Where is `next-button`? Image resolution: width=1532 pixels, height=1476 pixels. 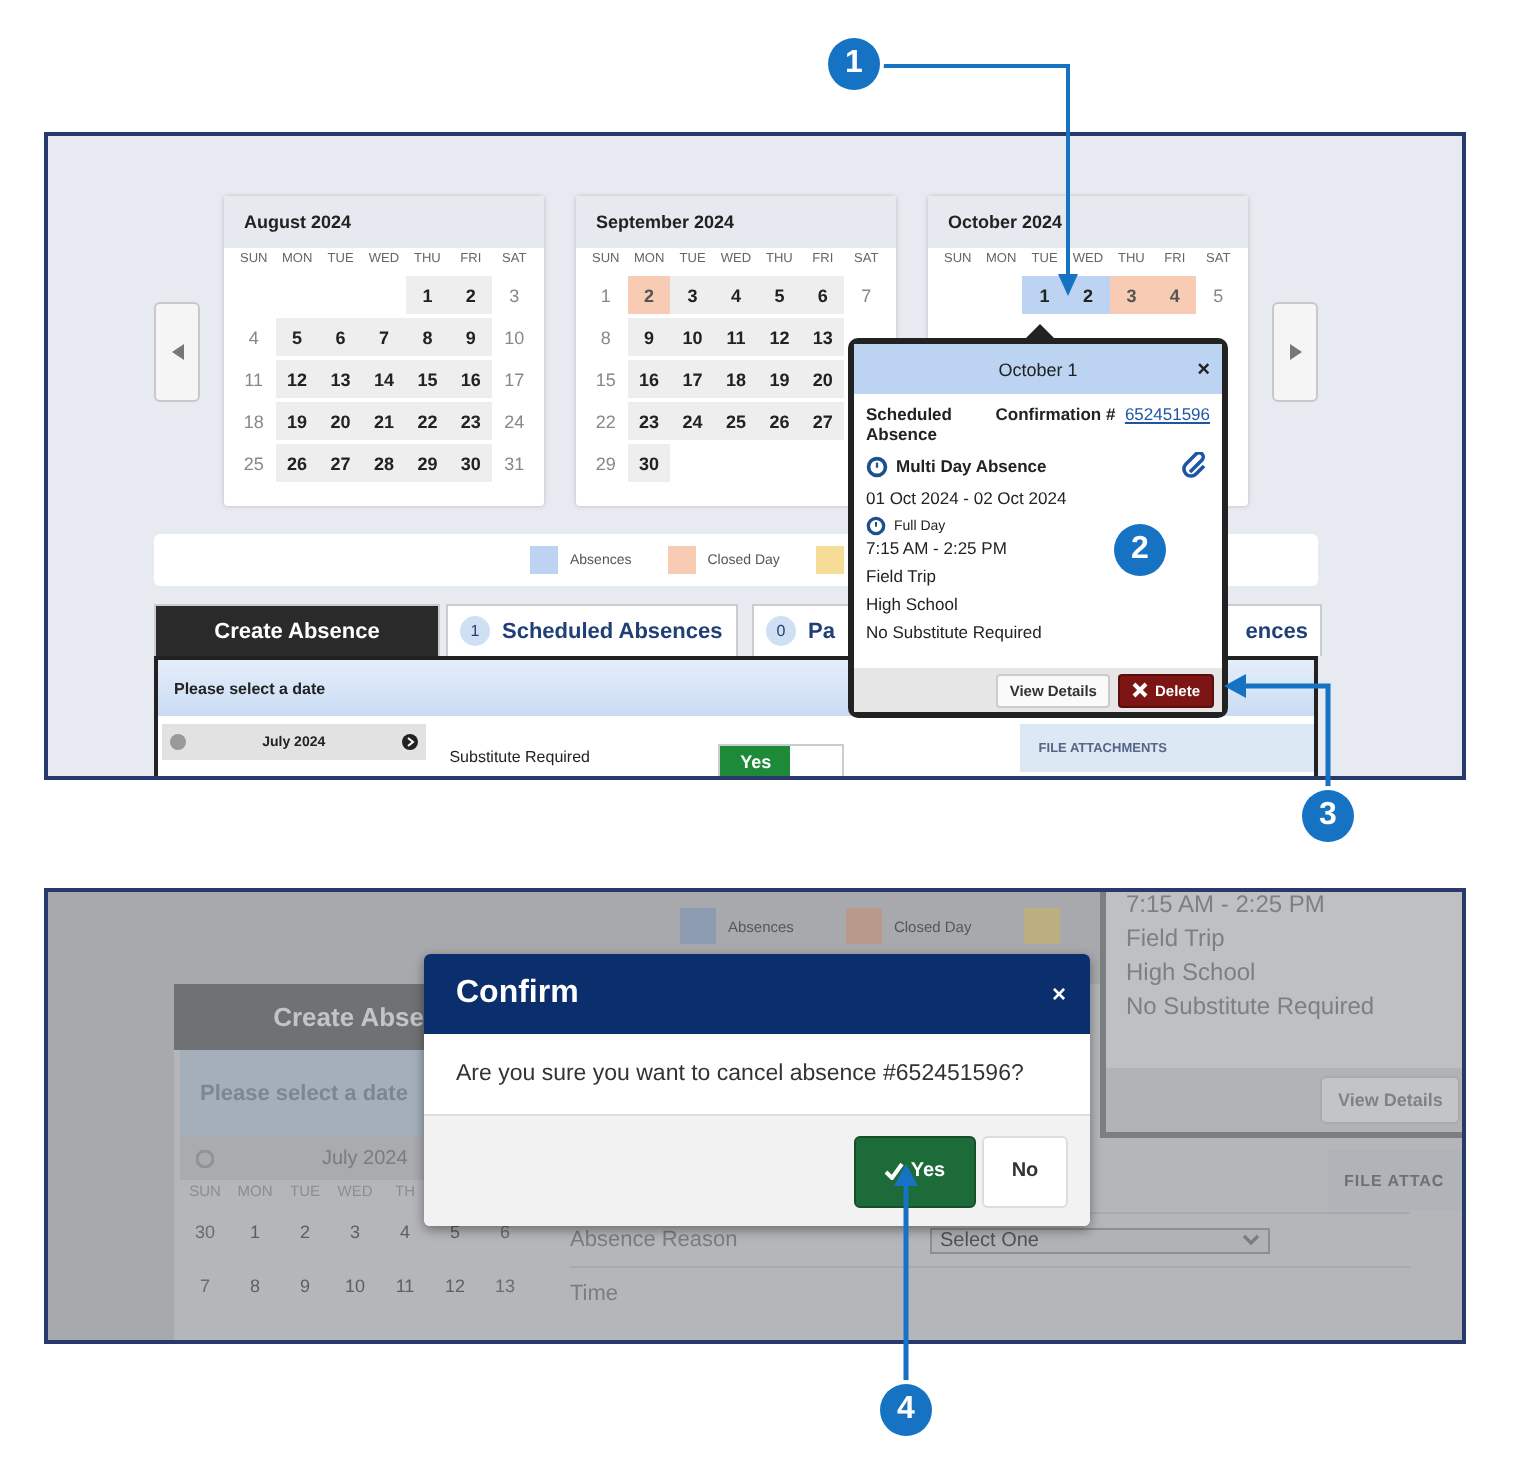
next-button is located at coordinates (1295, 351).